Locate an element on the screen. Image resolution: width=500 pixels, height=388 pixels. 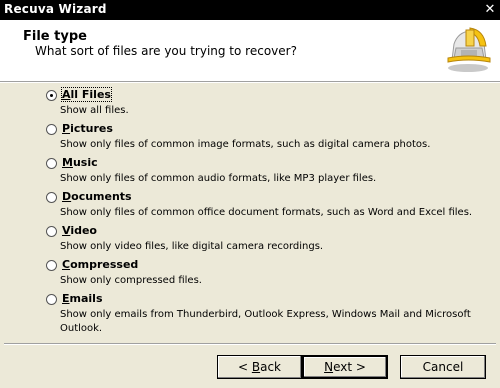
option-label: Video is located at coordinates (79, 230).